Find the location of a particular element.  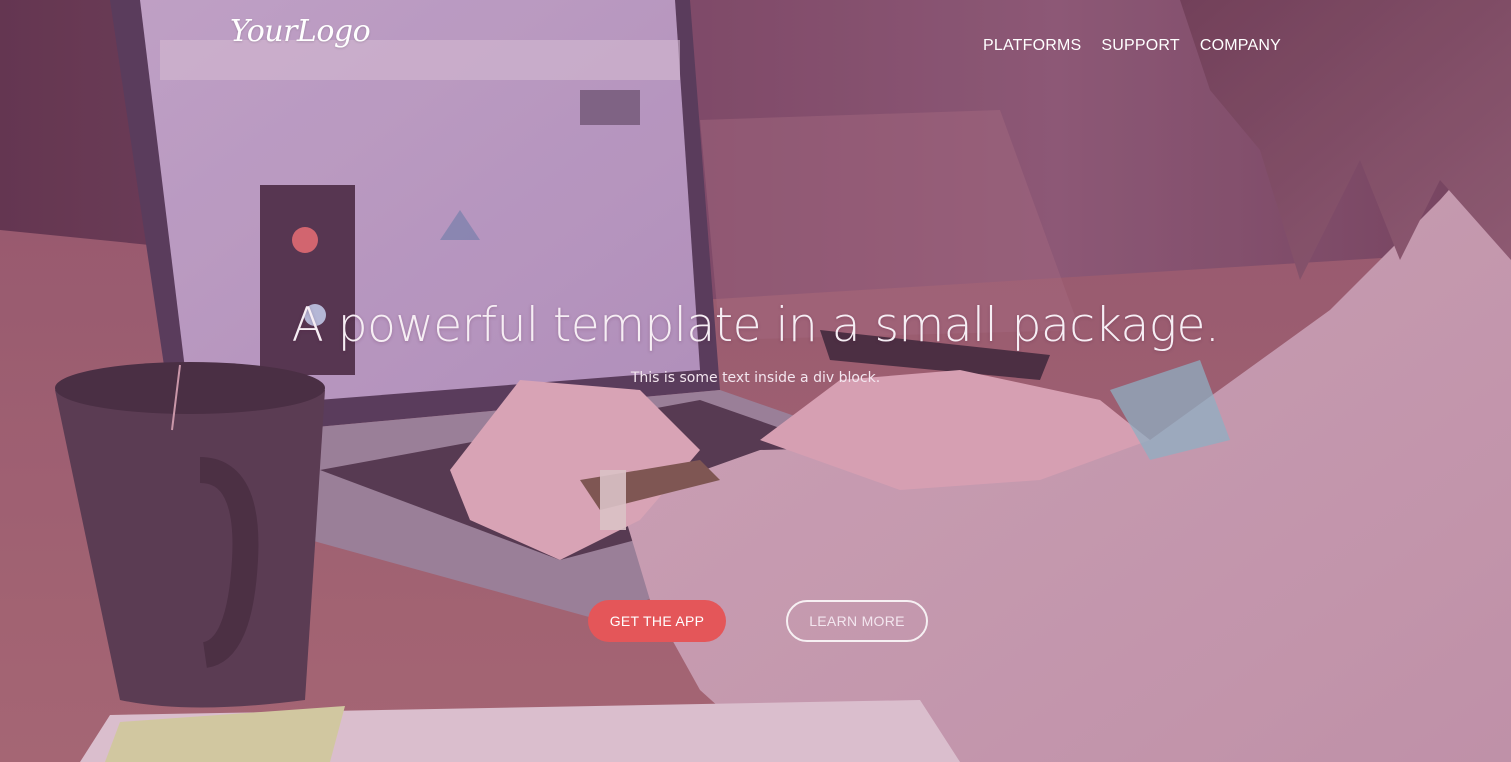

hero-headline: A powerful template in a small package. is located at coordinates (755, 325).